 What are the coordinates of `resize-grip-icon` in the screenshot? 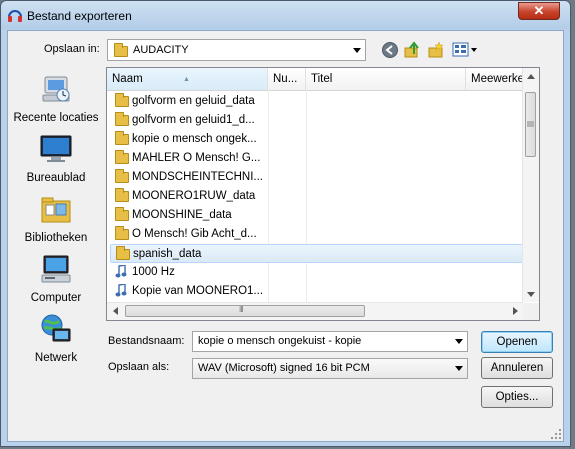 It's located at (556, 434).